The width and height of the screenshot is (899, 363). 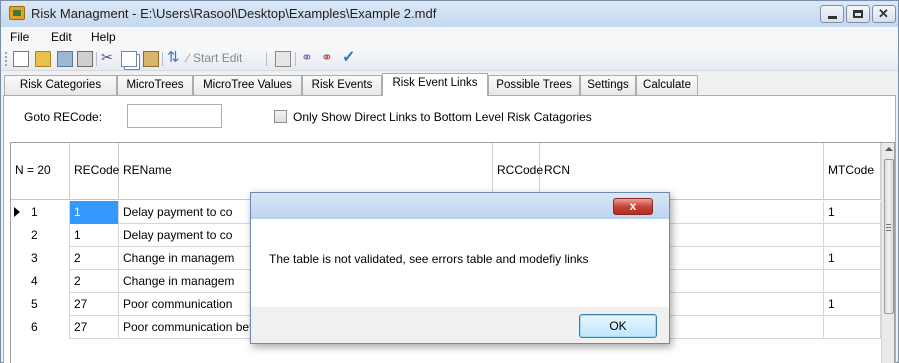 I want to click on tab-risk-events: Risk Events, so click(x=342, y=85).